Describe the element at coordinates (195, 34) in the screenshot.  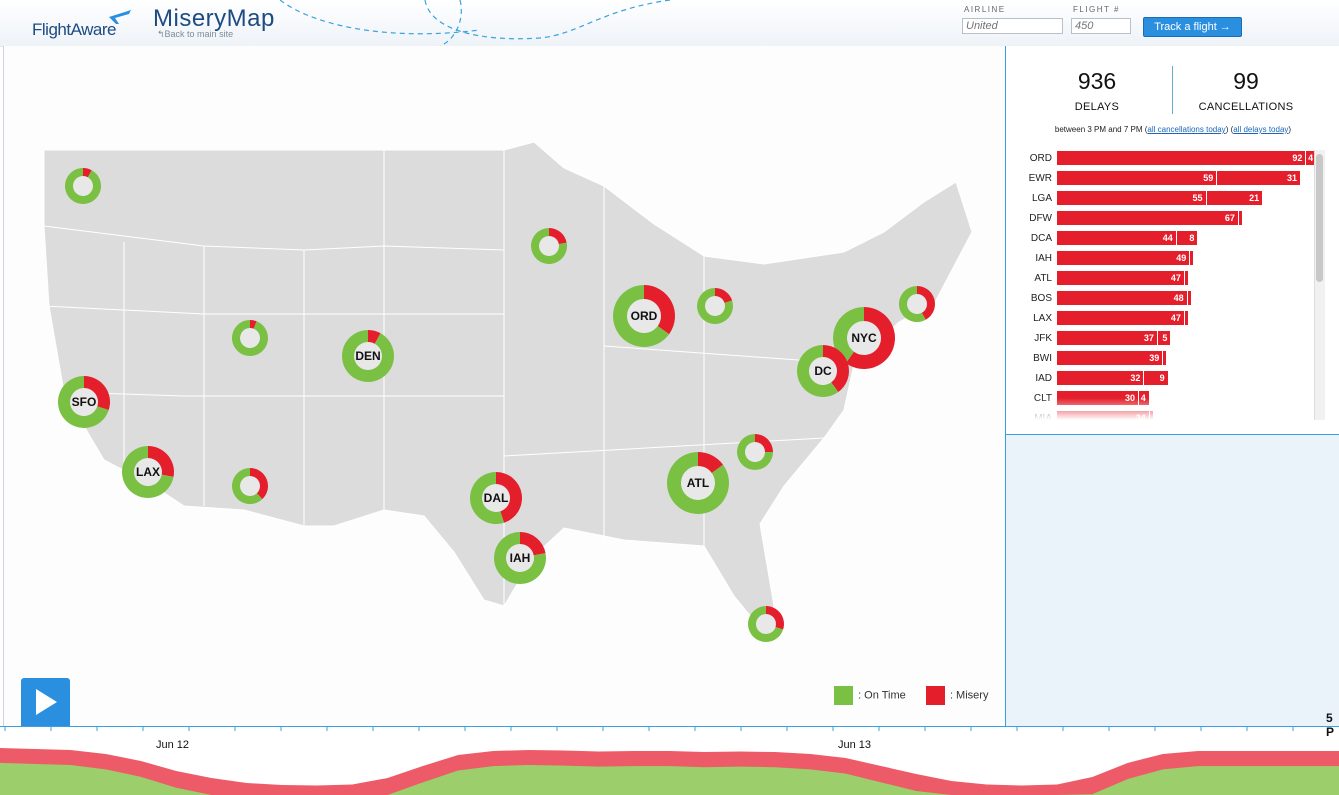
I see `back-to-main-site-link: ↰Back to main site` at that location.